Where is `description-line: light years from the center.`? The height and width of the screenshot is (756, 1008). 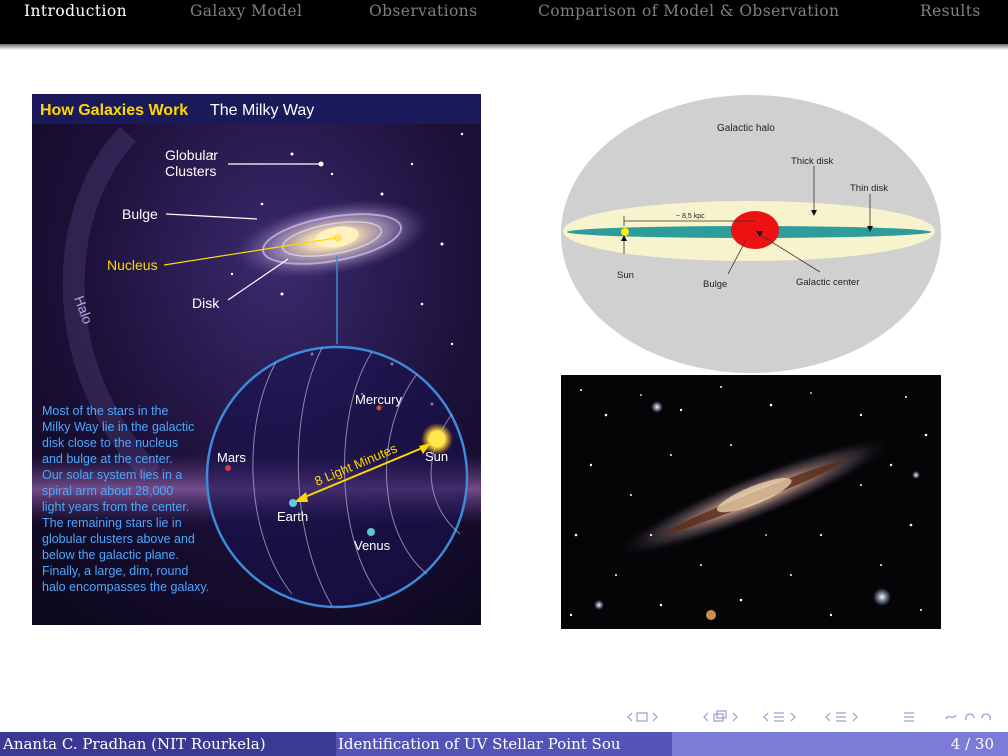
description-line: light years from the center. is located at coordinates (115, 507).